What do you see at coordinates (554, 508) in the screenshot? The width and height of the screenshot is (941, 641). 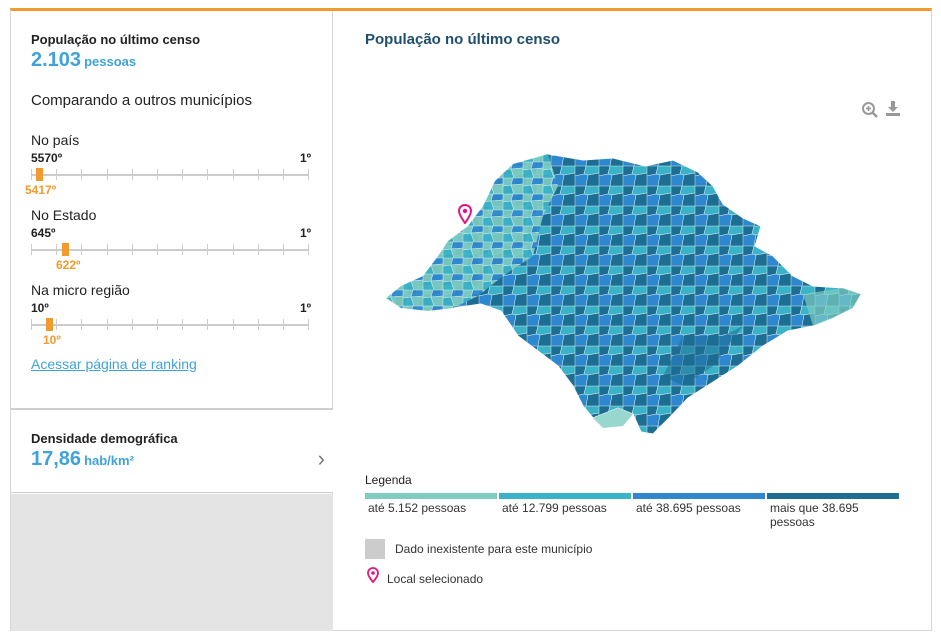 I see `legend-label: até 12.799 pessoas` at bounding box center [554, 508].